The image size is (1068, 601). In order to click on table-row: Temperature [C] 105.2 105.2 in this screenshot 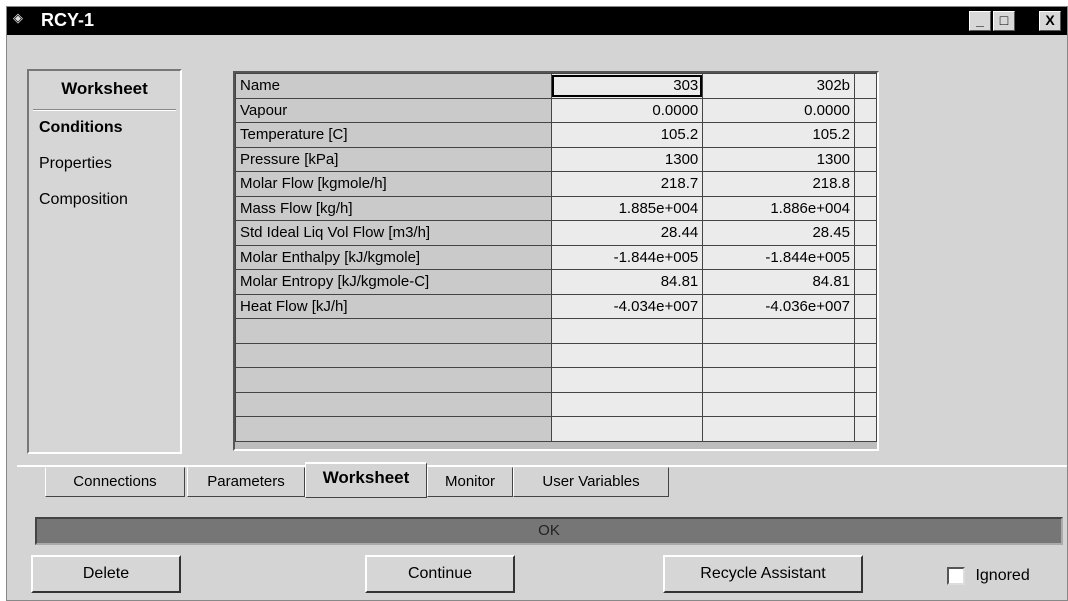, I will do `click(556, 135)`.